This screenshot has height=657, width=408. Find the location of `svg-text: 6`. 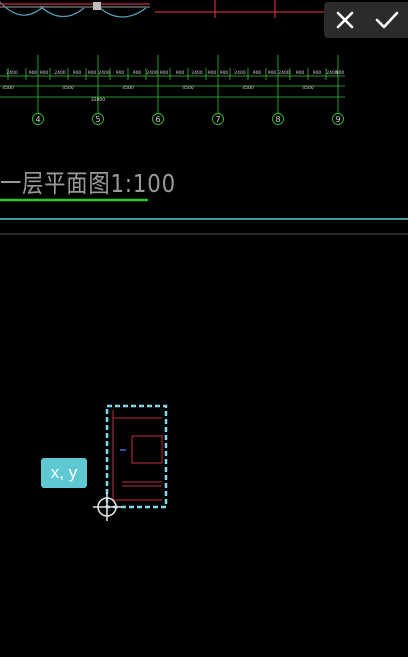

svg-text: 6 is located at coordinates (157, 119).